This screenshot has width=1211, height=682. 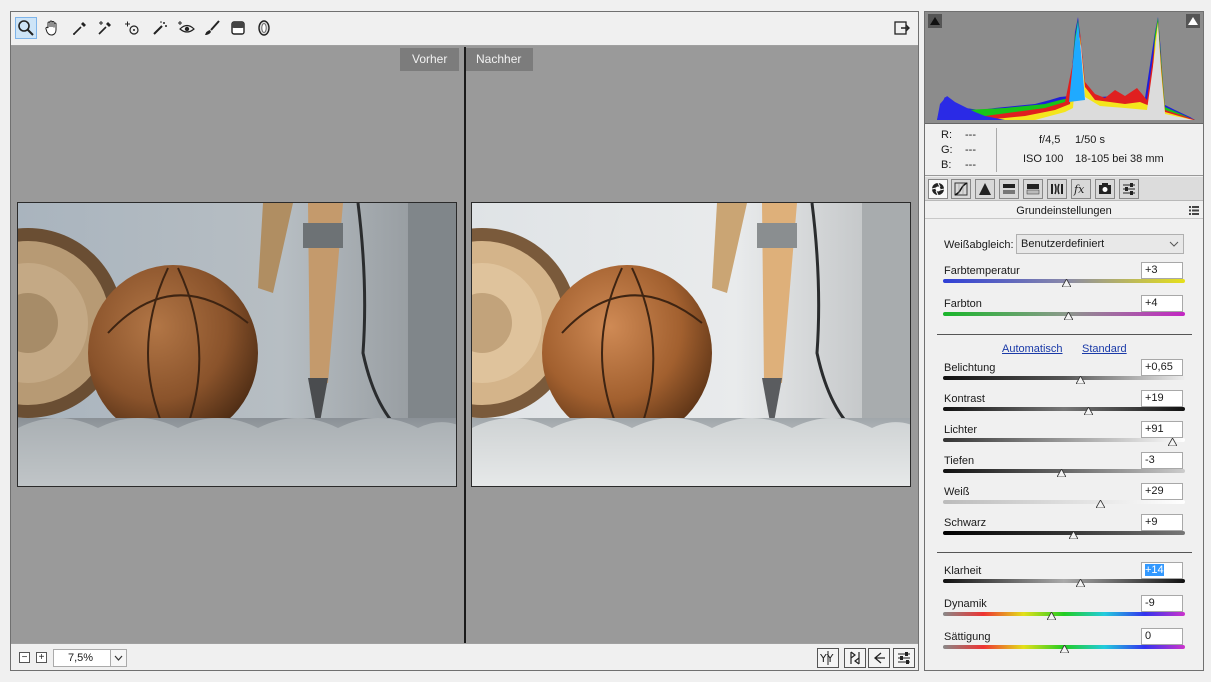 I want to click on slider-value-field: +4, so click(x=1162, y=303).